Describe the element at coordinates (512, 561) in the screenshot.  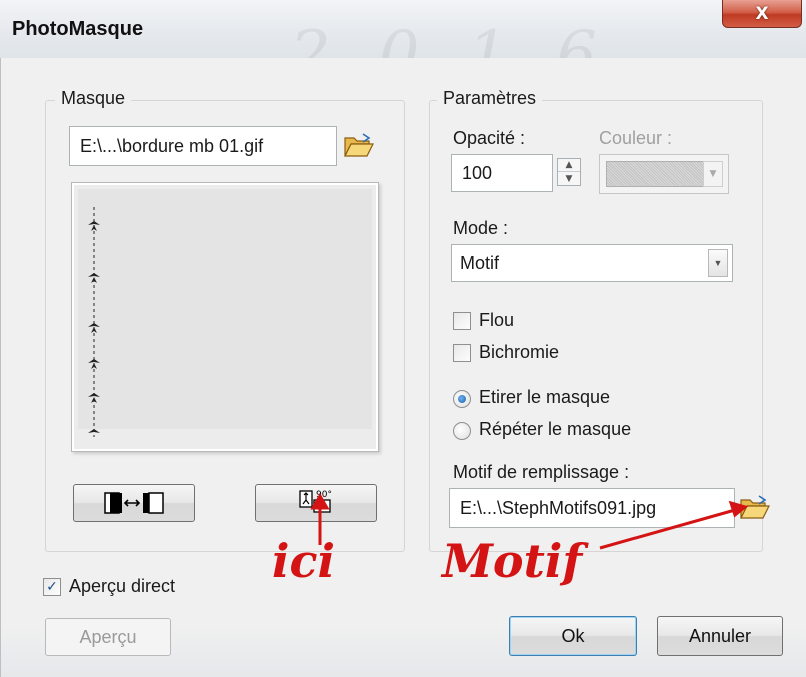
I see `annotation-motif: Motif` at that location.